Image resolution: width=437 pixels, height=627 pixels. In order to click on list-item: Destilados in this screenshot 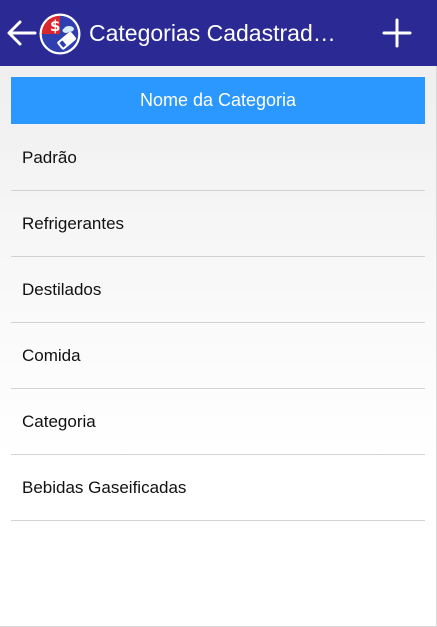, I will do `click(218, 290)`.